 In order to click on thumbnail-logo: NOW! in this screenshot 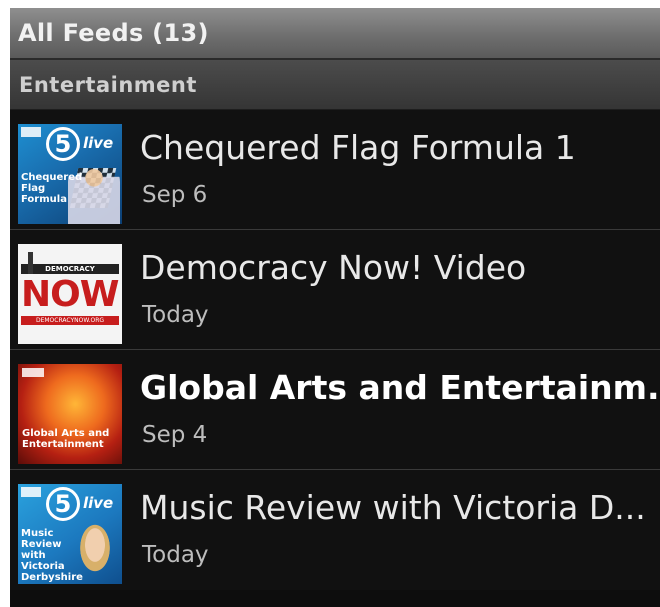, I will do `click(71, 294)`.